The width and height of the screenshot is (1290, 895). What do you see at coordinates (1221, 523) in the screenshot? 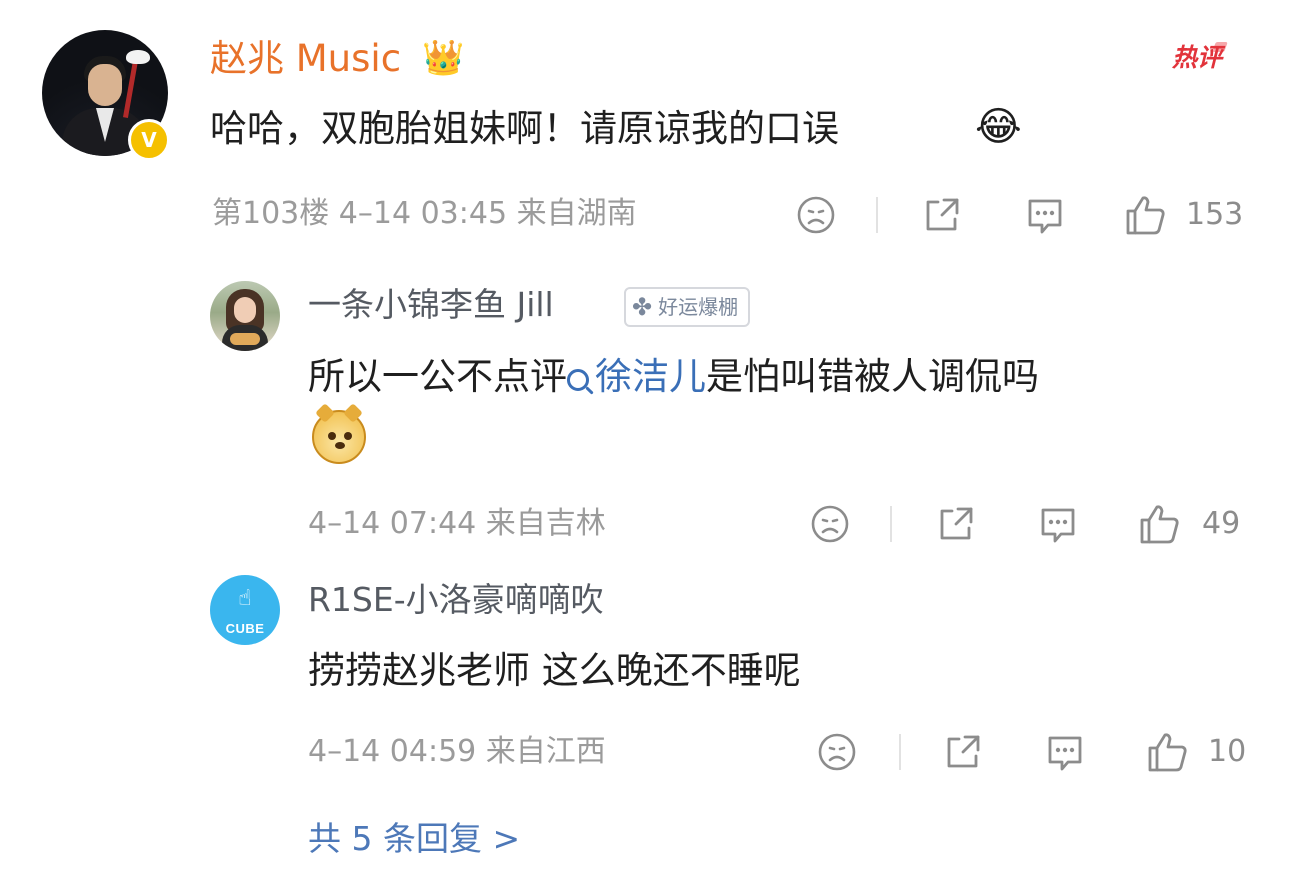
I see `like-count: 49` at bounding box center [1221, 523].